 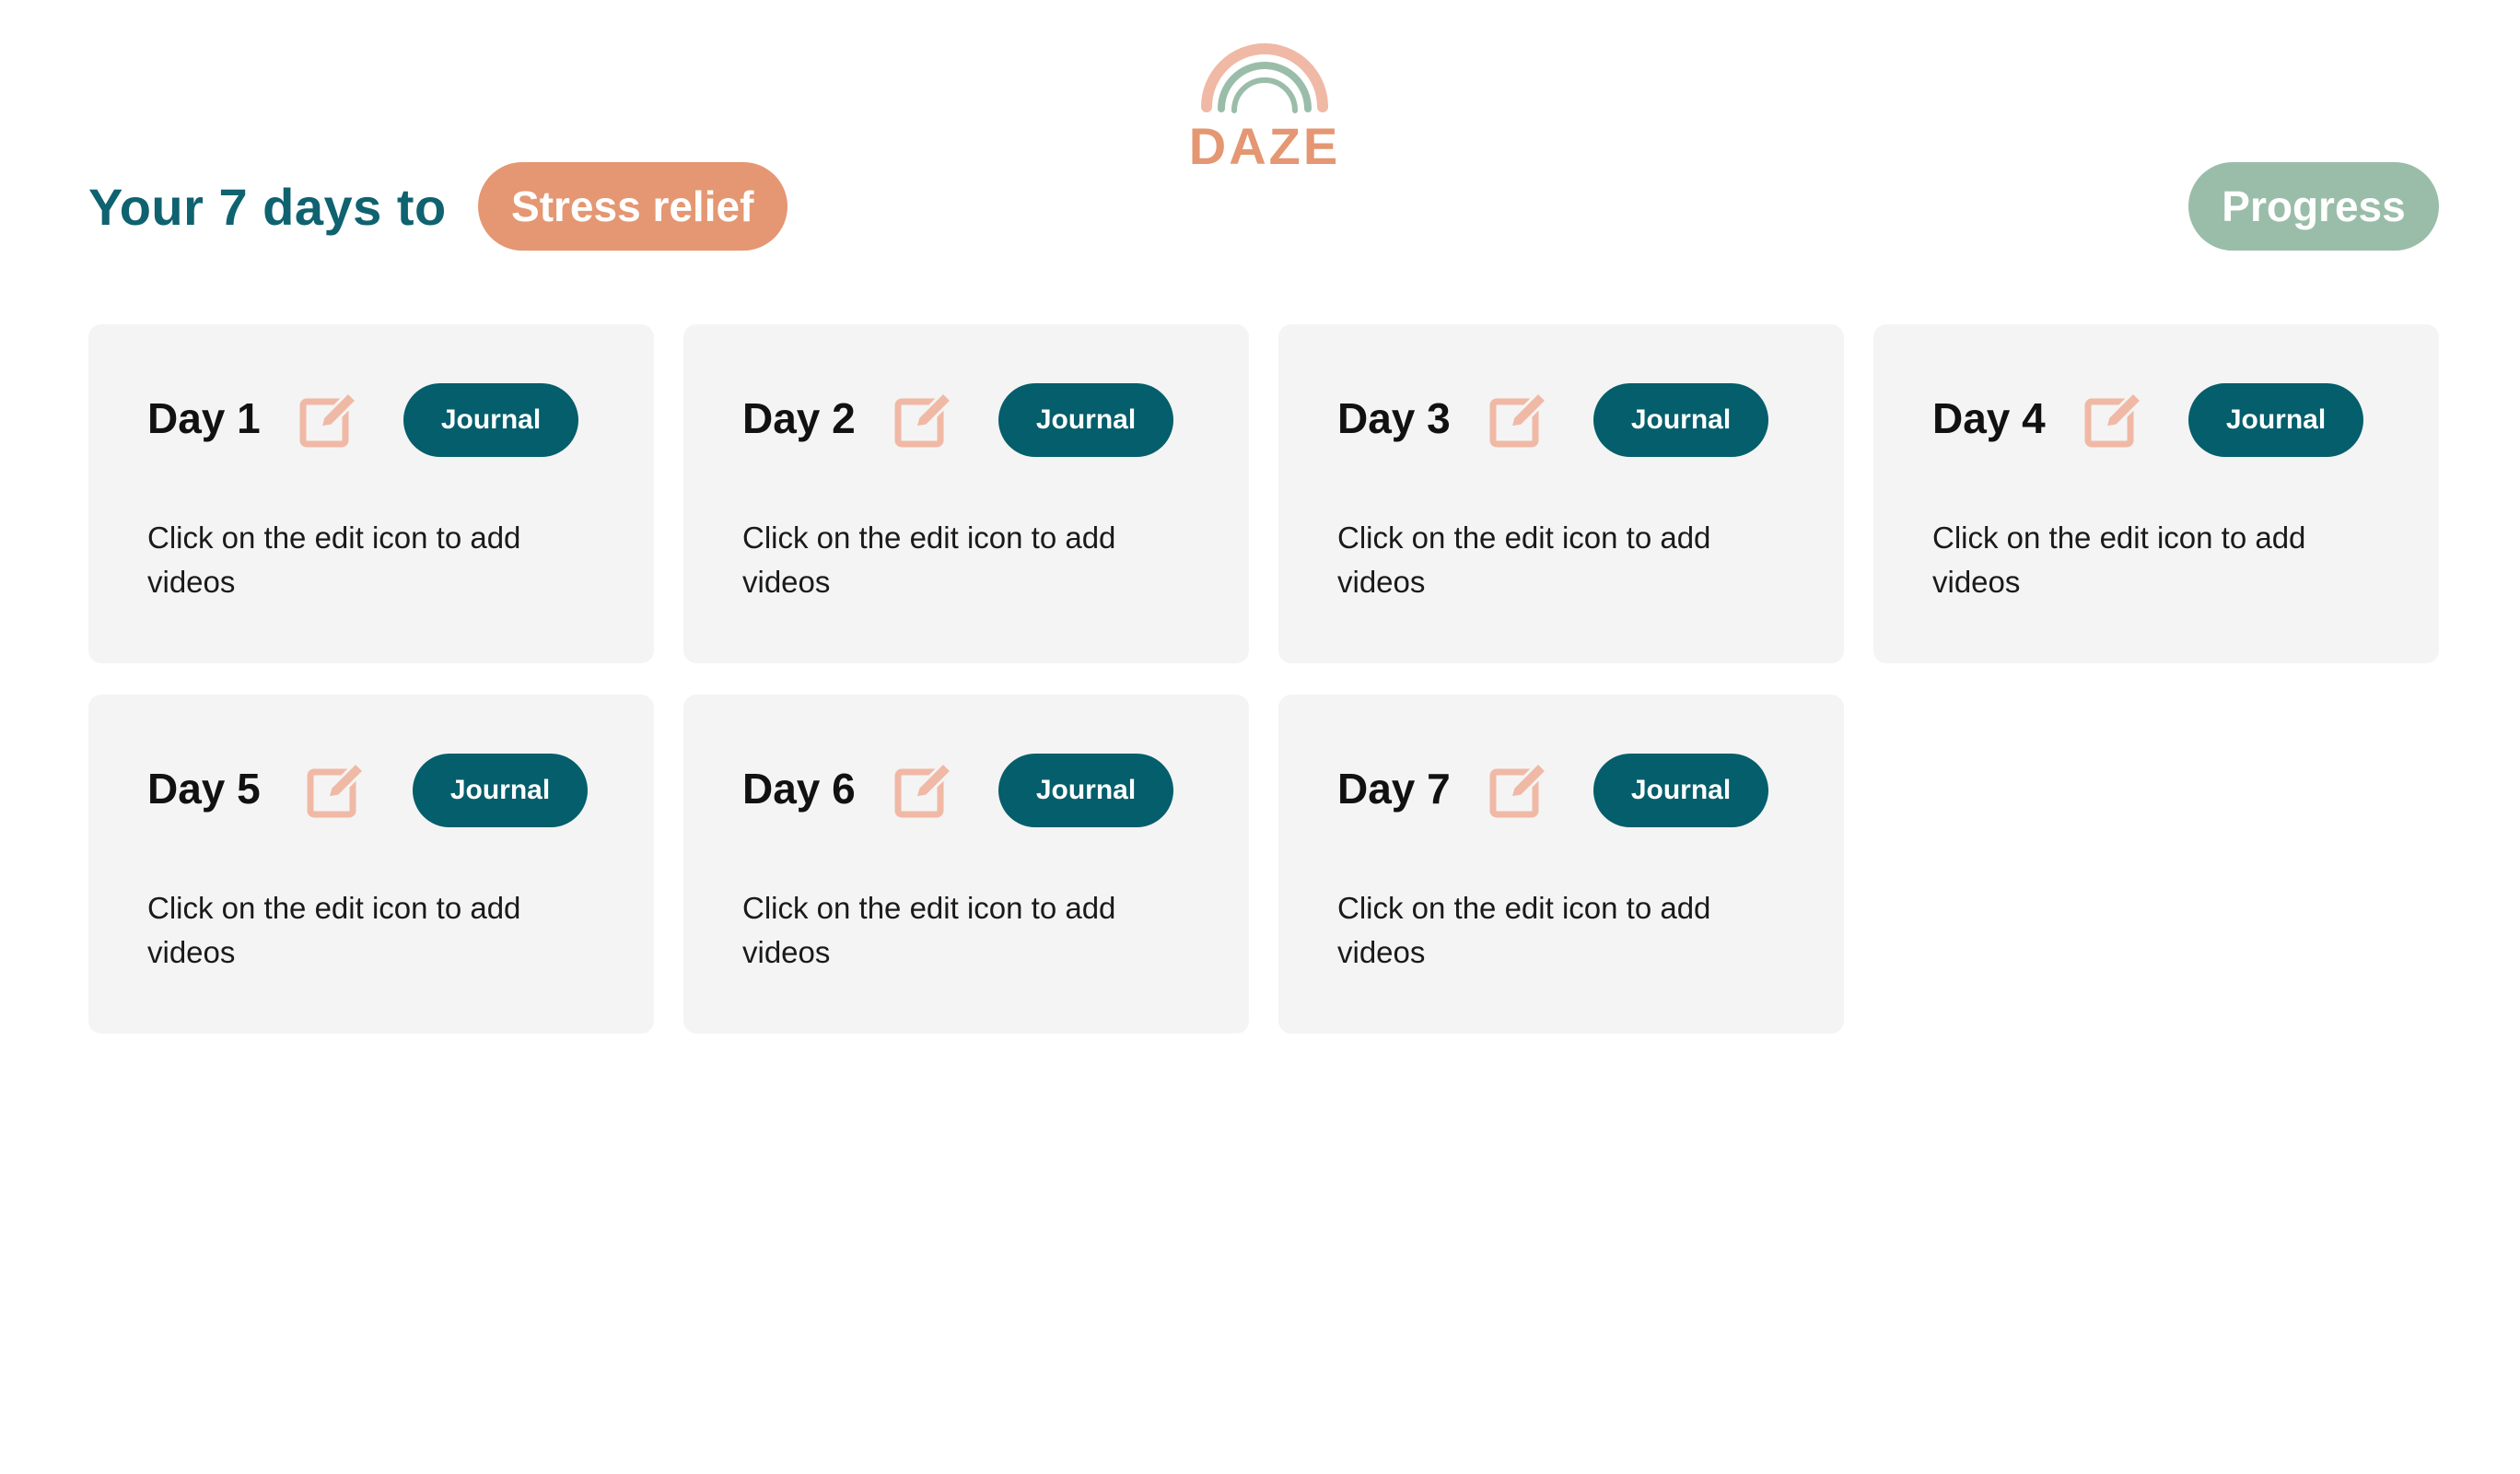 I want to click on day-title: Day 6, so click(x=799, y=789).